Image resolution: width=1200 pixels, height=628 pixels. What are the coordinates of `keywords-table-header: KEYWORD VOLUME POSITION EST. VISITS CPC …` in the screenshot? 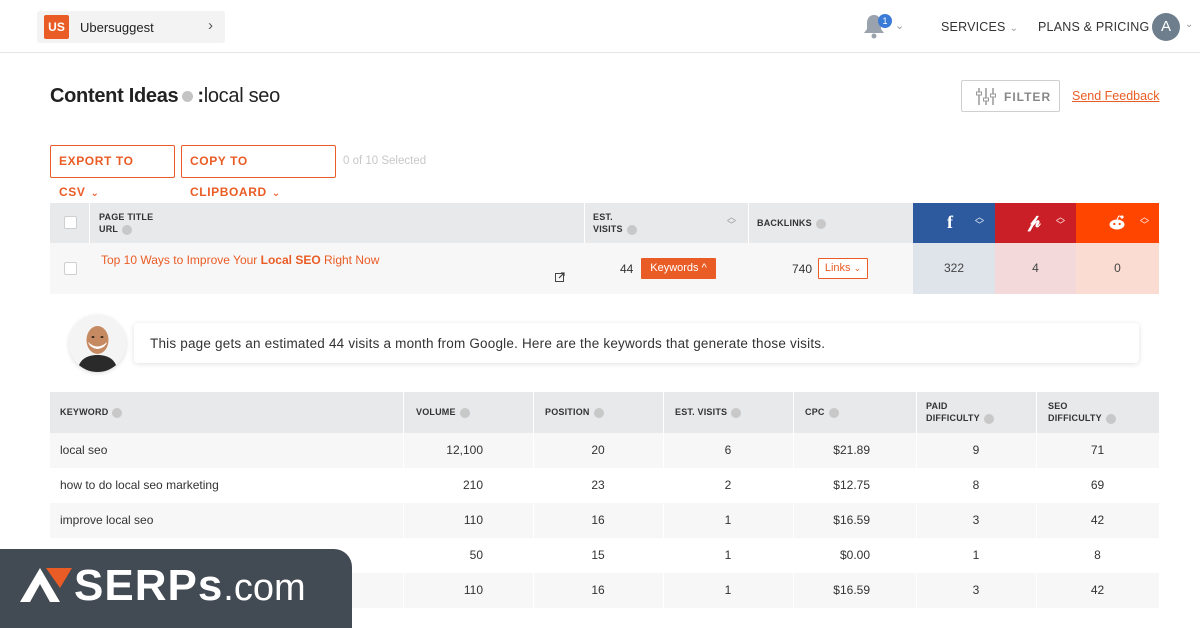 It's located at (604, 412).